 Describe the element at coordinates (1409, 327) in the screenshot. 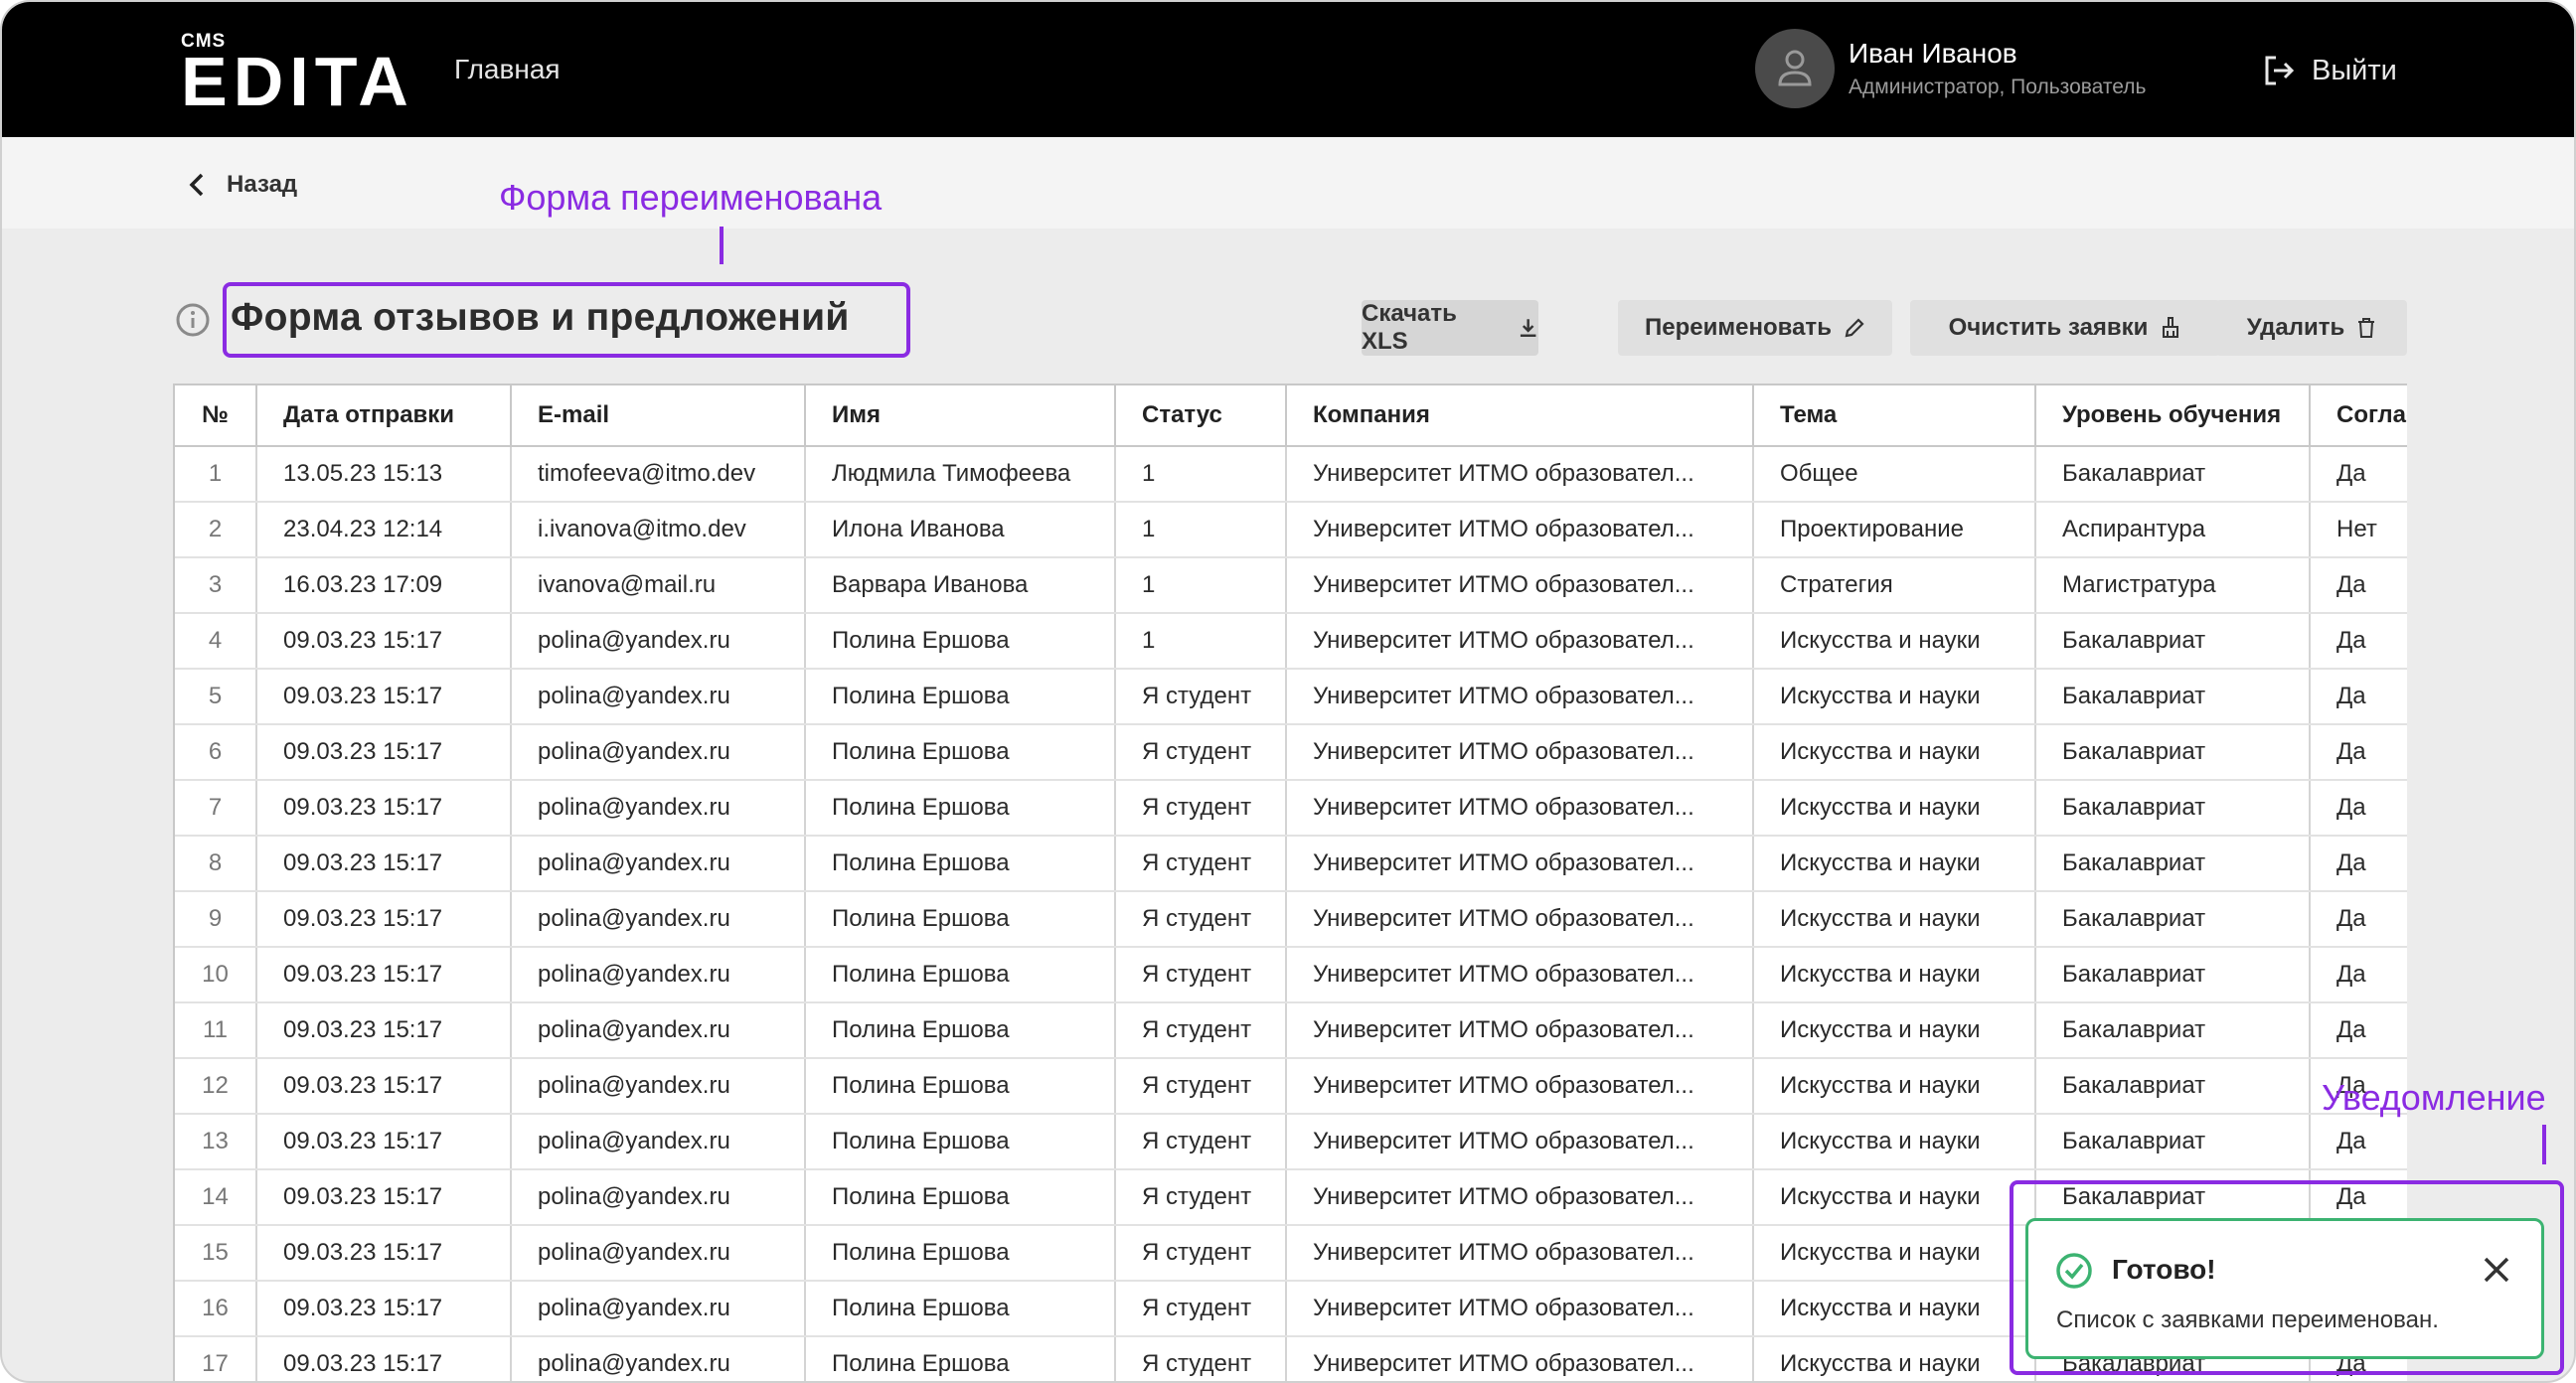

I see `download-xls-label: Скачать XLS` at that location.